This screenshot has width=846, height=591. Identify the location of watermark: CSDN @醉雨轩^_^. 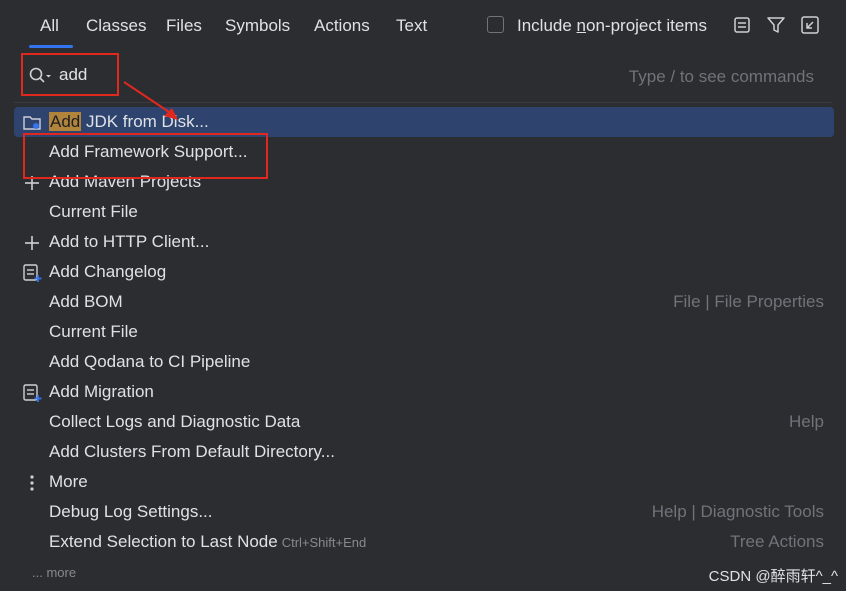
(773, 576).